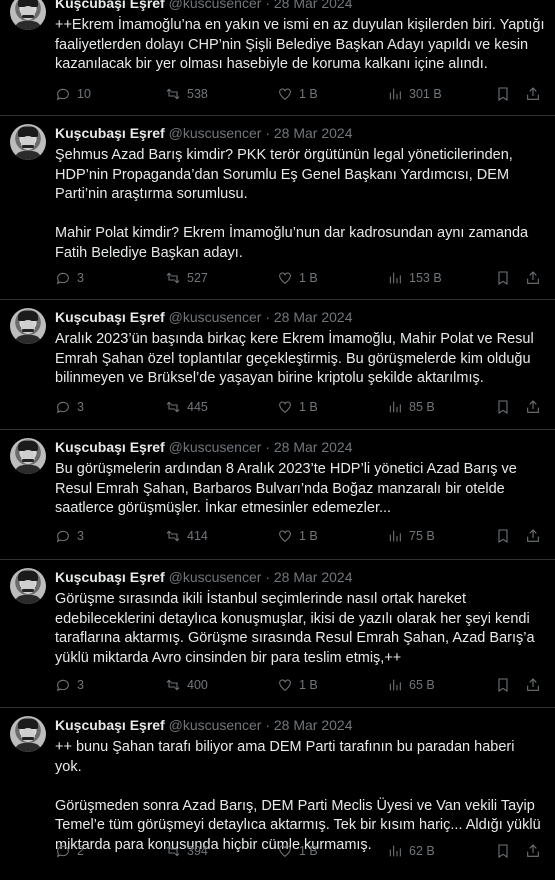 The height and width of the screenshot is (880, 555). What do you see at coordinates (414, 278) in the screenshot?
I see `views-button: 153 B` at bounding box center [414, 278].